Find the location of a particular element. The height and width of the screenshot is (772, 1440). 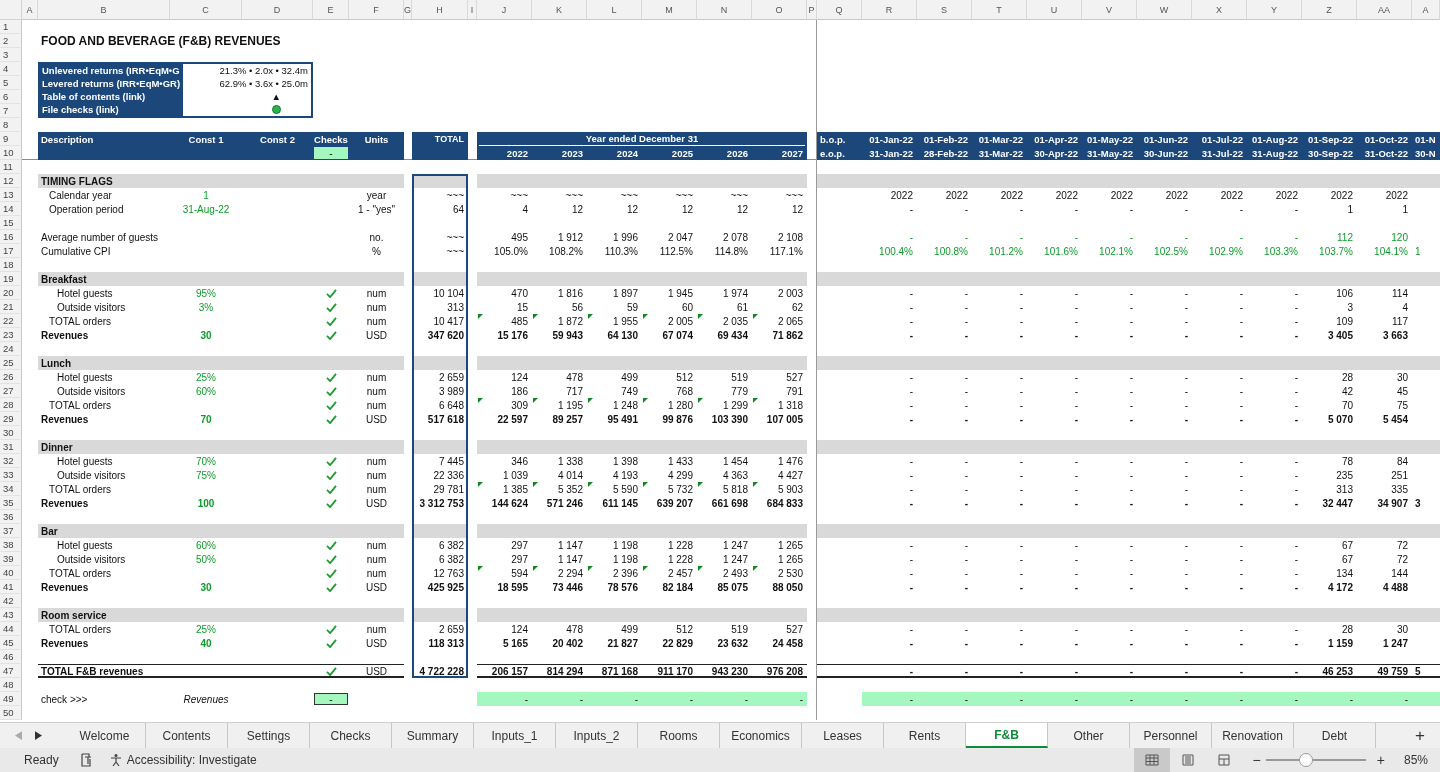

row-header: 36 is located at coordinates (11, 517).